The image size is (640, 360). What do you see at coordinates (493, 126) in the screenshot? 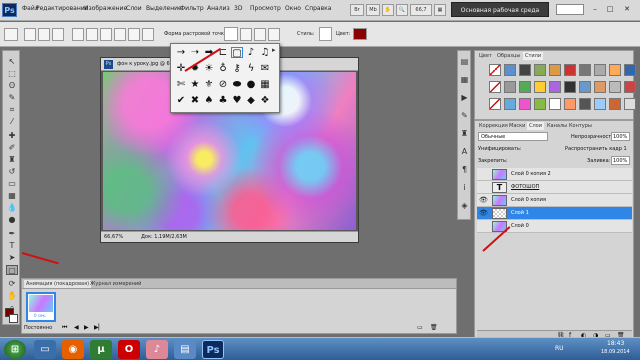
I see `tab-adjustments: Коррекция` at bounding box center [493, 126].